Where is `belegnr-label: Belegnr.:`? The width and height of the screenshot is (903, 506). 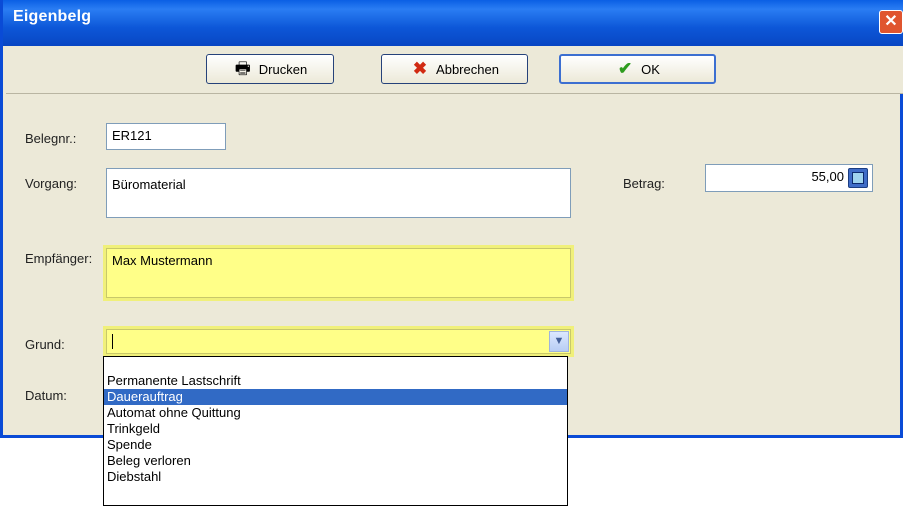 belegnr-label: Belegnr.: is located at coordinates (51, 138).